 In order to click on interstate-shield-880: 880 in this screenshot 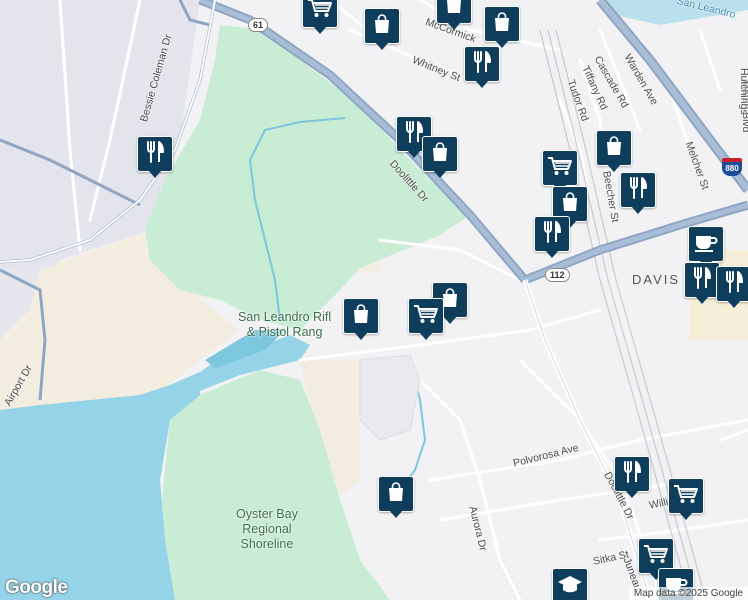, I will do `click(732, 167)`.